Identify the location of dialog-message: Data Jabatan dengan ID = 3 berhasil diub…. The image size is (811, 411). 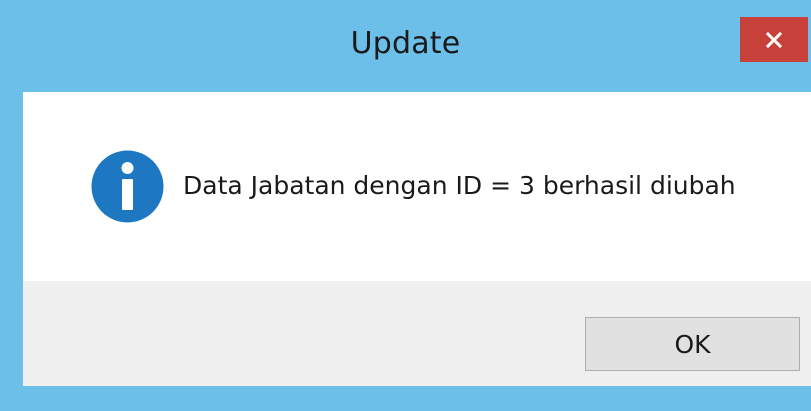
(459, 185).